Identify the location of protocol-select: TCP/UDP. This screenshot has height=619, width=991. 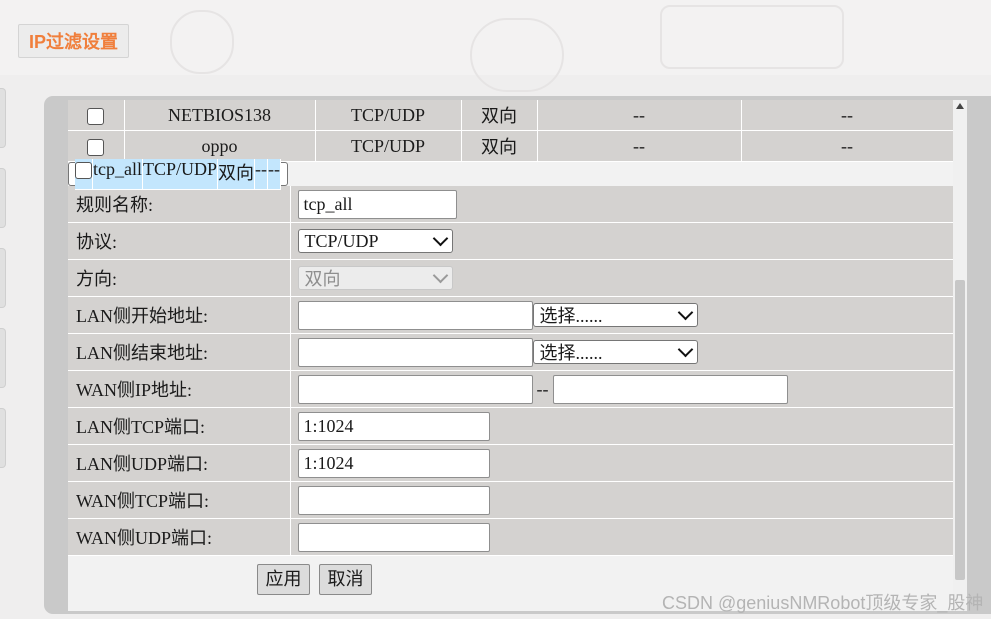
(375, 241).